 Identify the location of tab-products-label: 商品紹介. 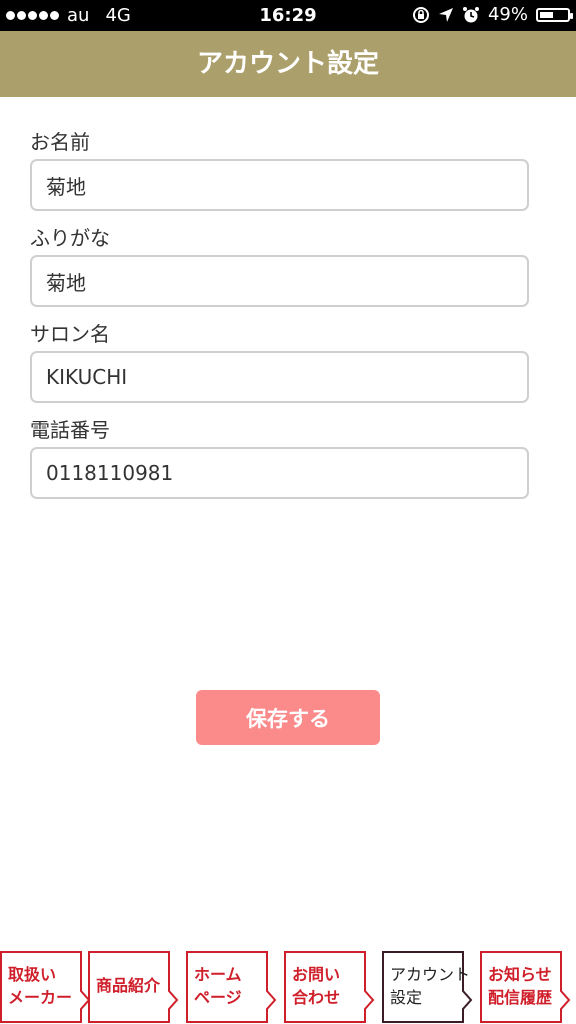
(128, 985).